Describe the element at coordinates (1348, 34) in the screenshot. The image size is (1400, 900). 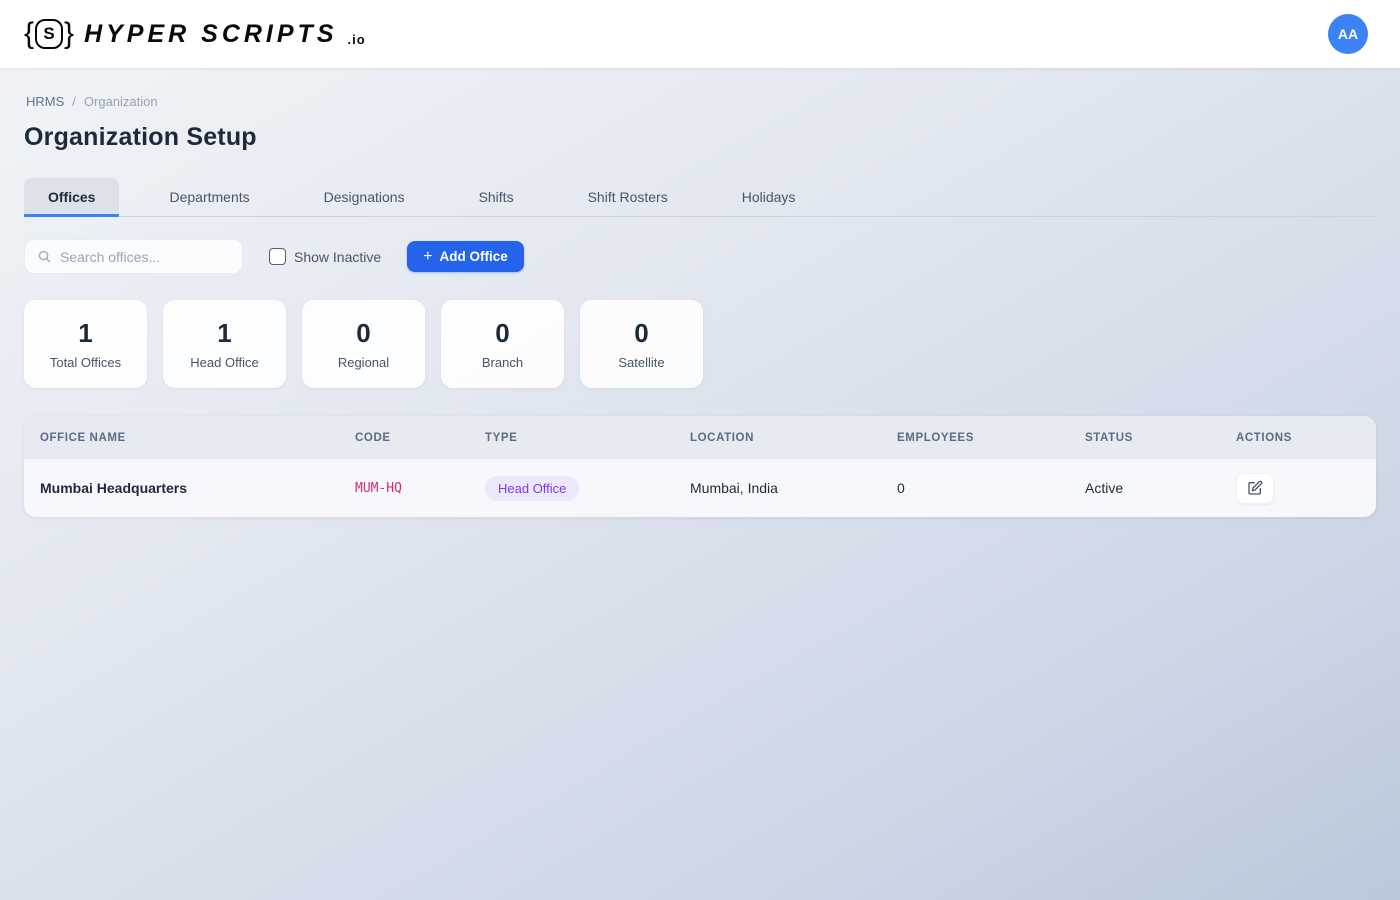
I see `user-avatar: AA` at that location.